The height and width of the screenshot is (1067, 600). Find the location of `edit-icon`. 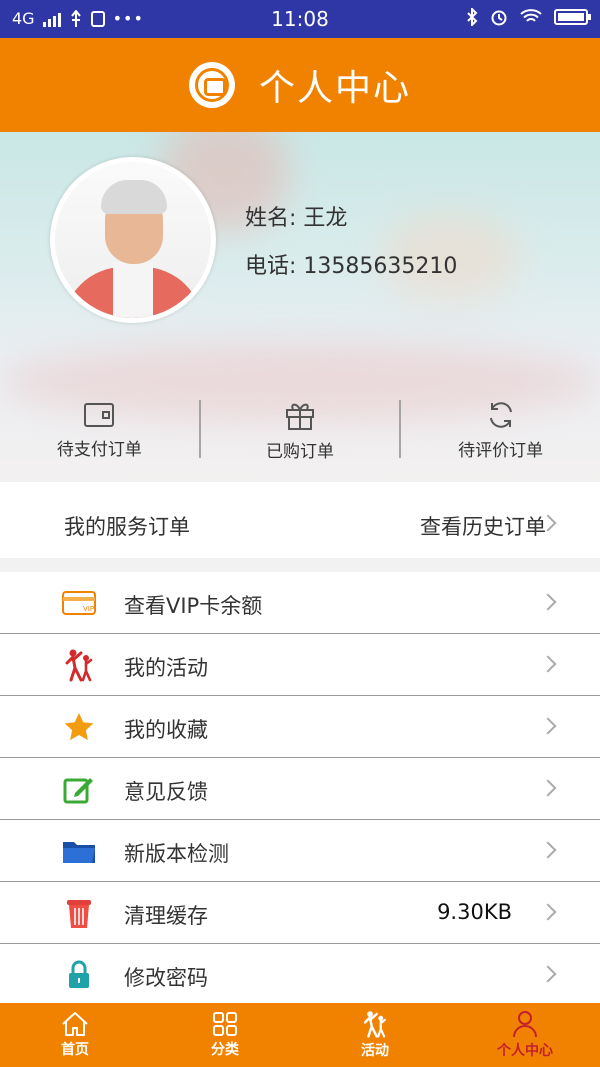

edit-icon is located at coordinates (79, 789).